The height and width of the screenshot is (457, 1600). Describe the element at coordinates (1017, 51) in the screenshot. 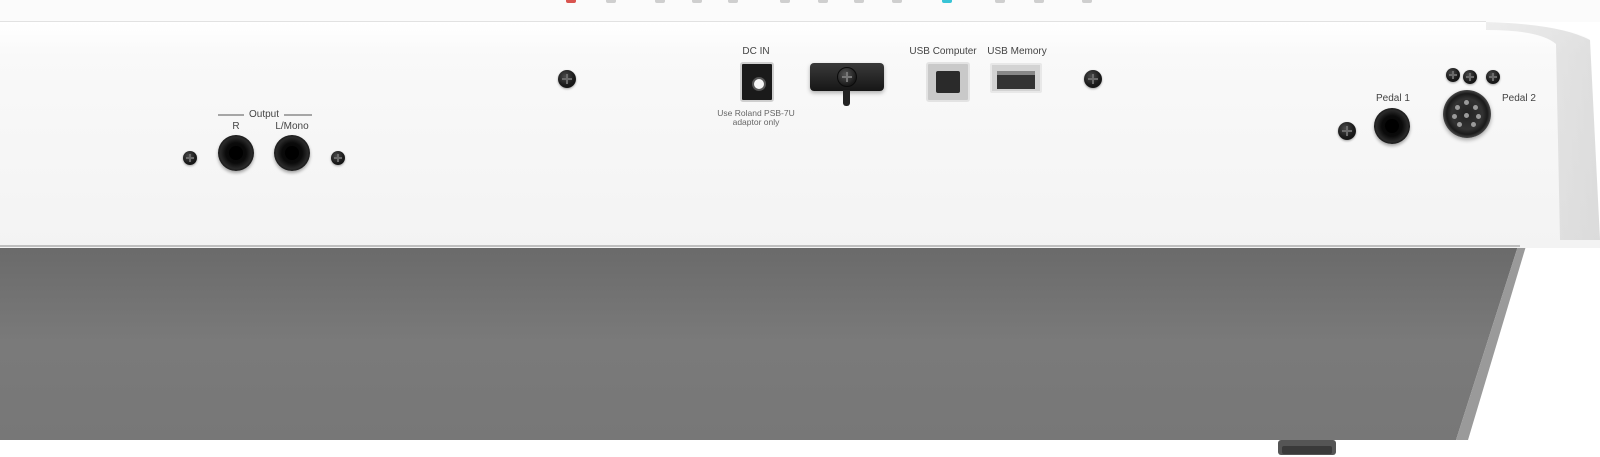

I see `usb-memory-label: USB Memory` at that location.